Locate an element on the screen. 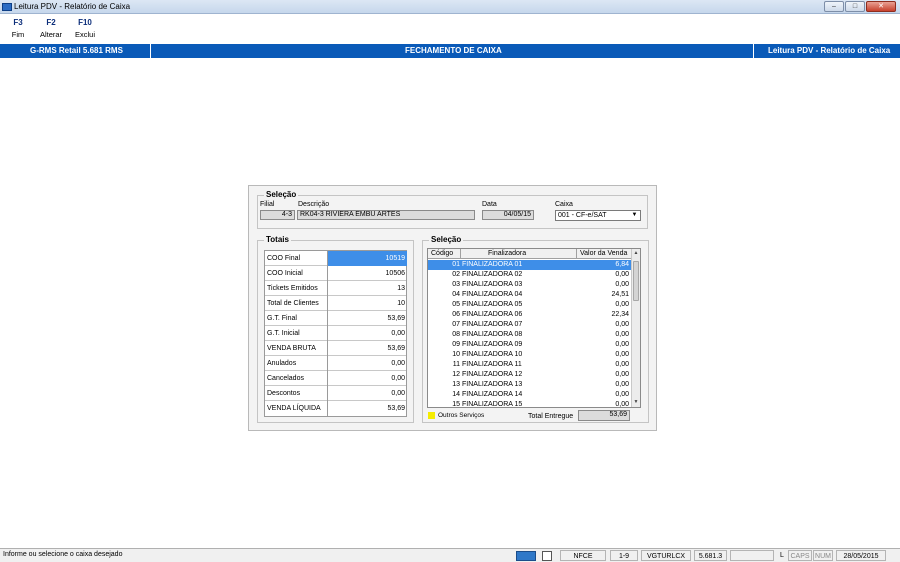 The width and height of the screenshot is (900, 562). function-key-toolbar: F3 Fim F2 Alterar F10 Exclui is located at coordinates (450, 29).